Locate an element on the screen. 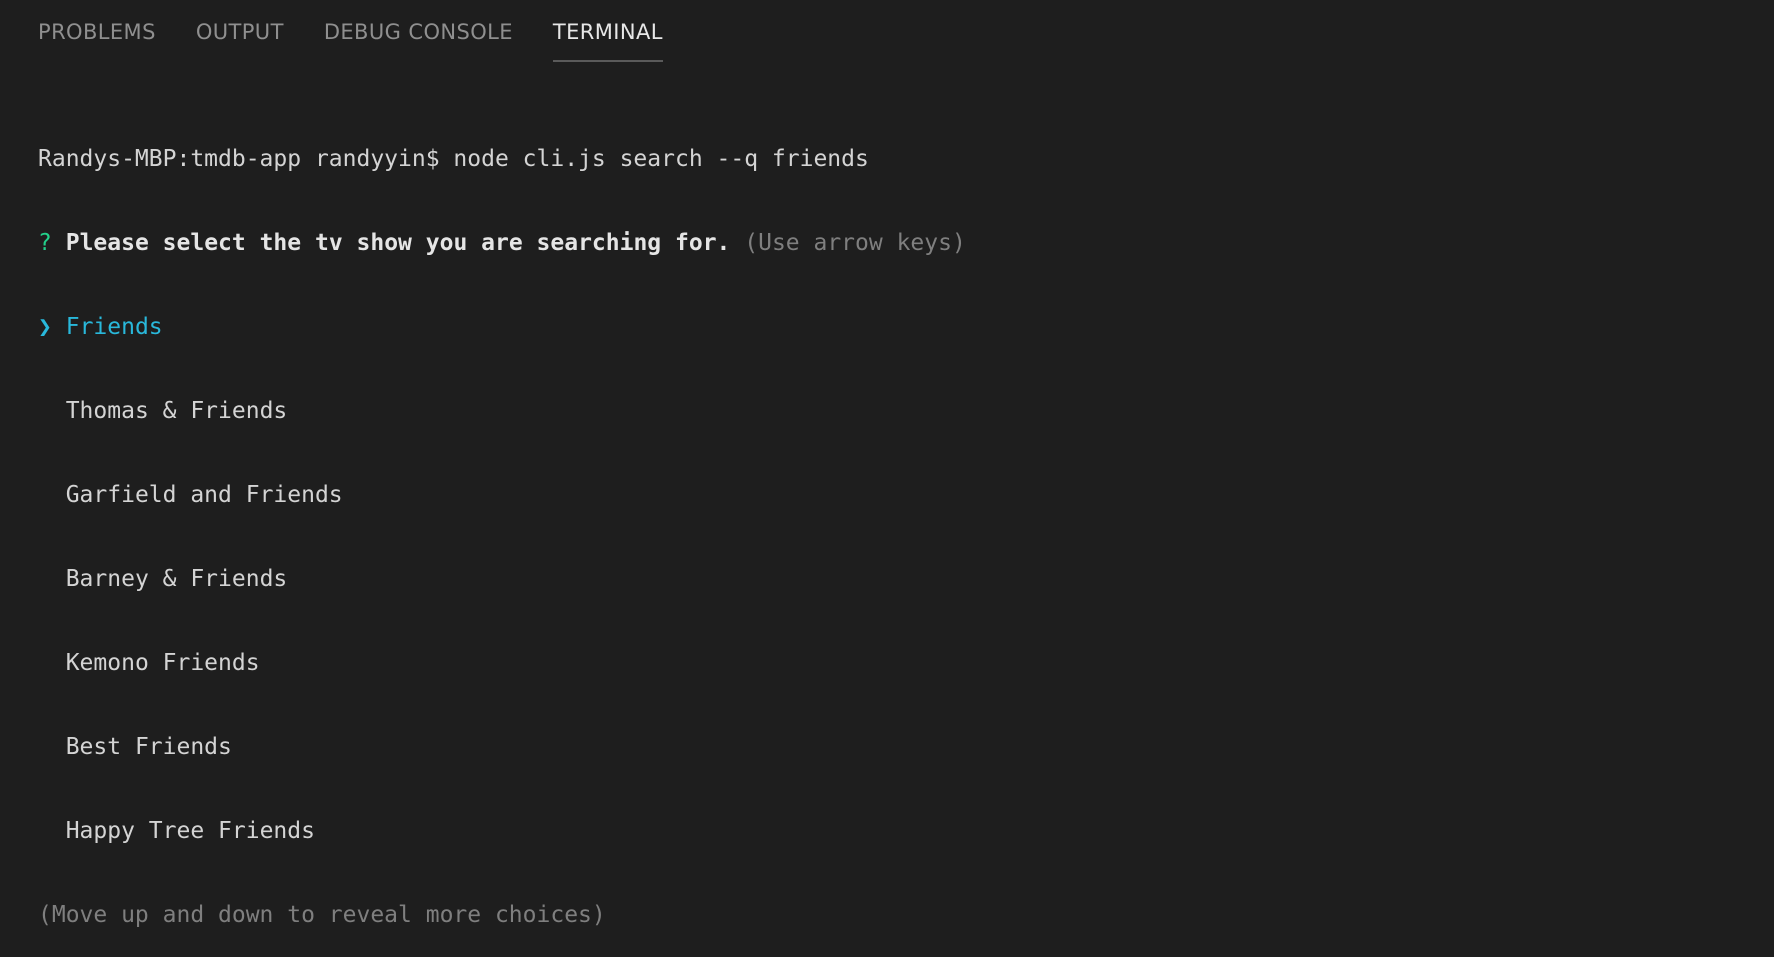 The width and height of the screenshot is (1774, 957). choice-label: Garfield and Friends is located at coordinates (204, 495).